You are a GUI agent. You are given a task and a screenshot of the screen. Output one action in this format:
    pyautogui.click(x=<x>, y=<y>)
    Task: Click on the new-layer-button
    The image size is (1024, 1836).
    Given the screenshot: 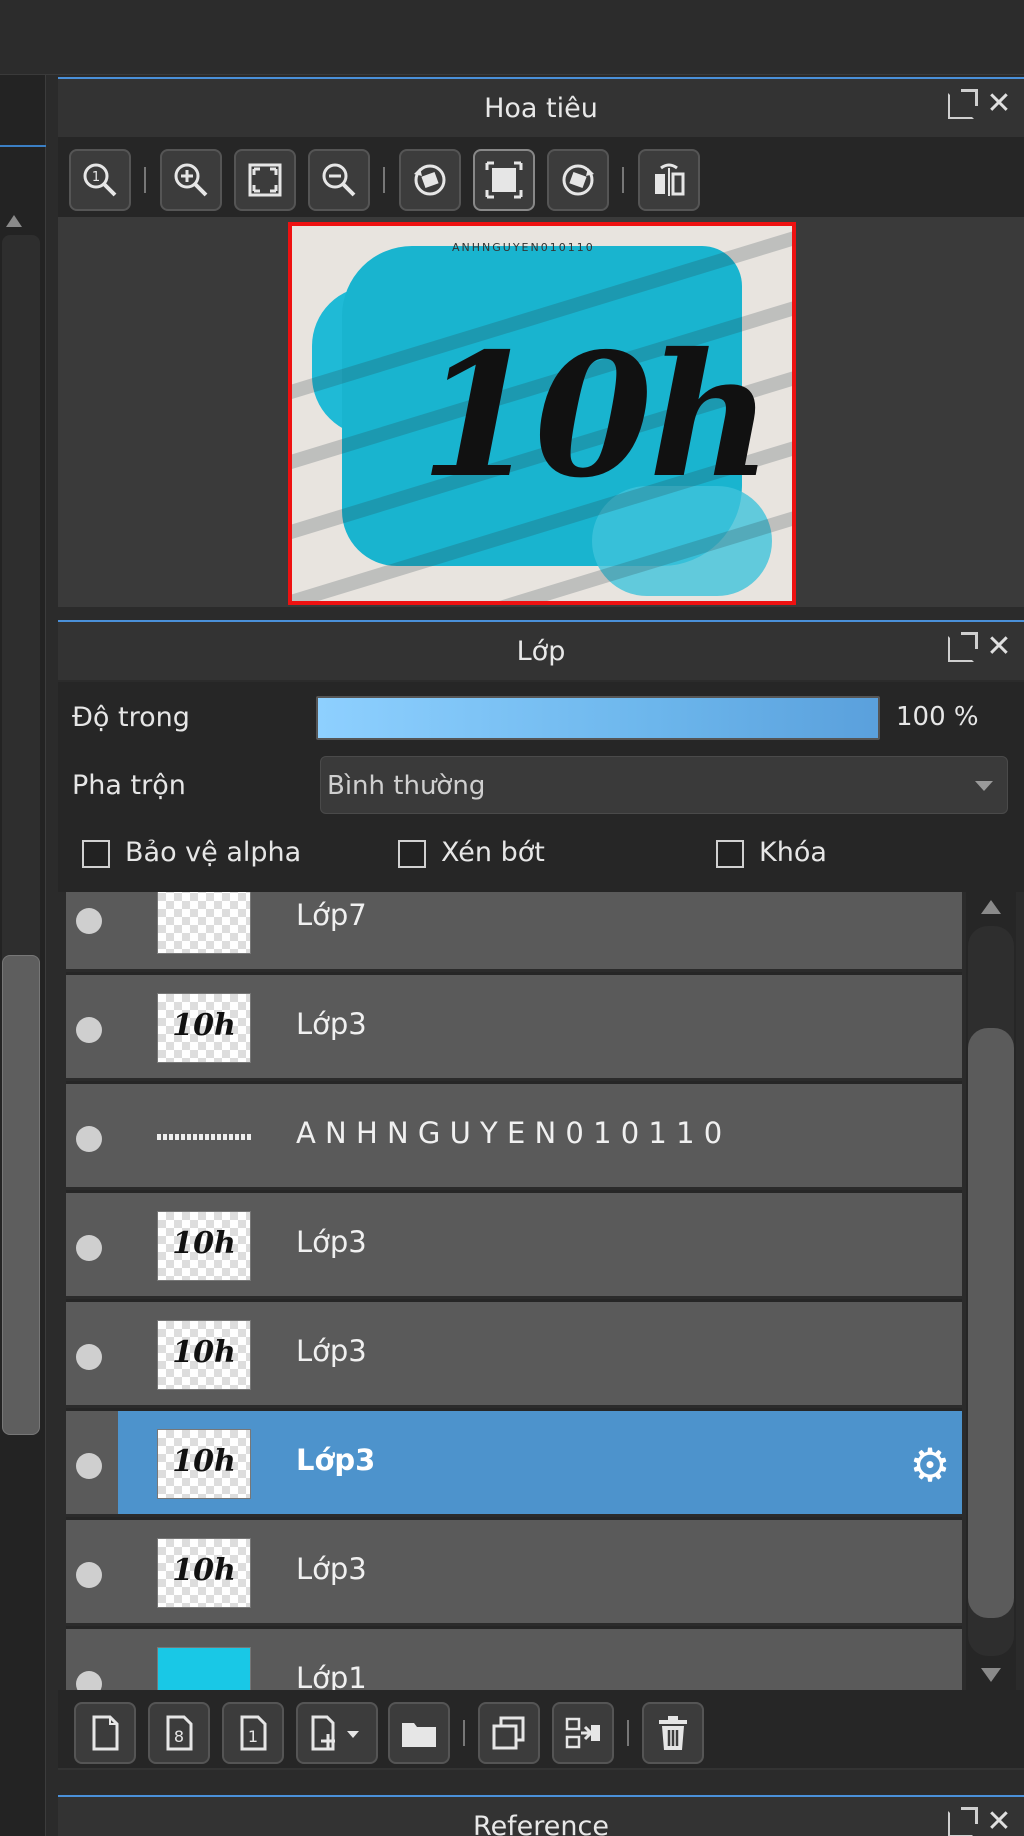 What is the action you would take?
    pyautogui.click(x=105, y=1733)
    